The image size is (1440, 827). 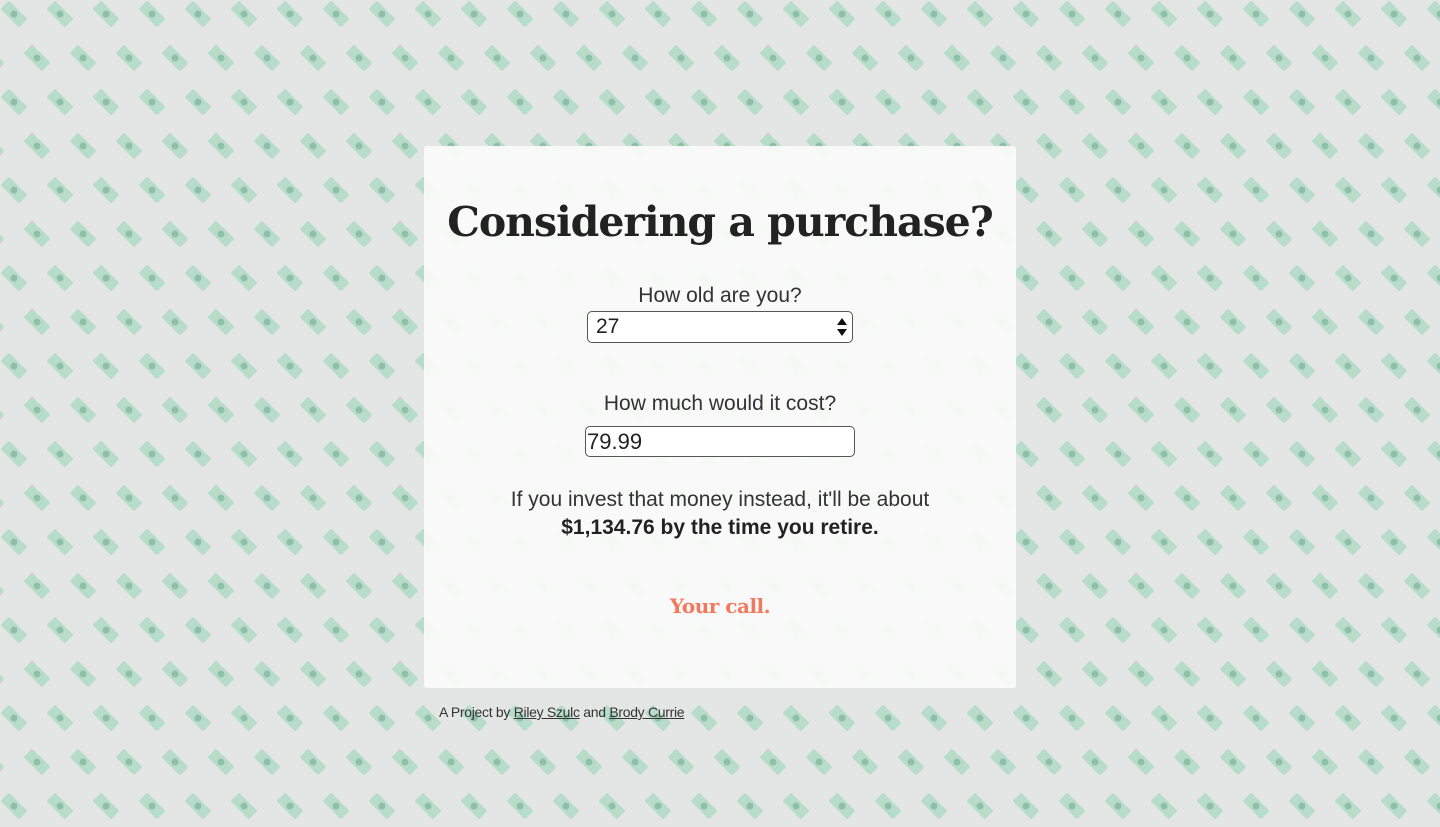 What do you see at coordinates (594, 712) in the screenshot?
I see `footer-conjunction: and` at bounding box center [594, 712].